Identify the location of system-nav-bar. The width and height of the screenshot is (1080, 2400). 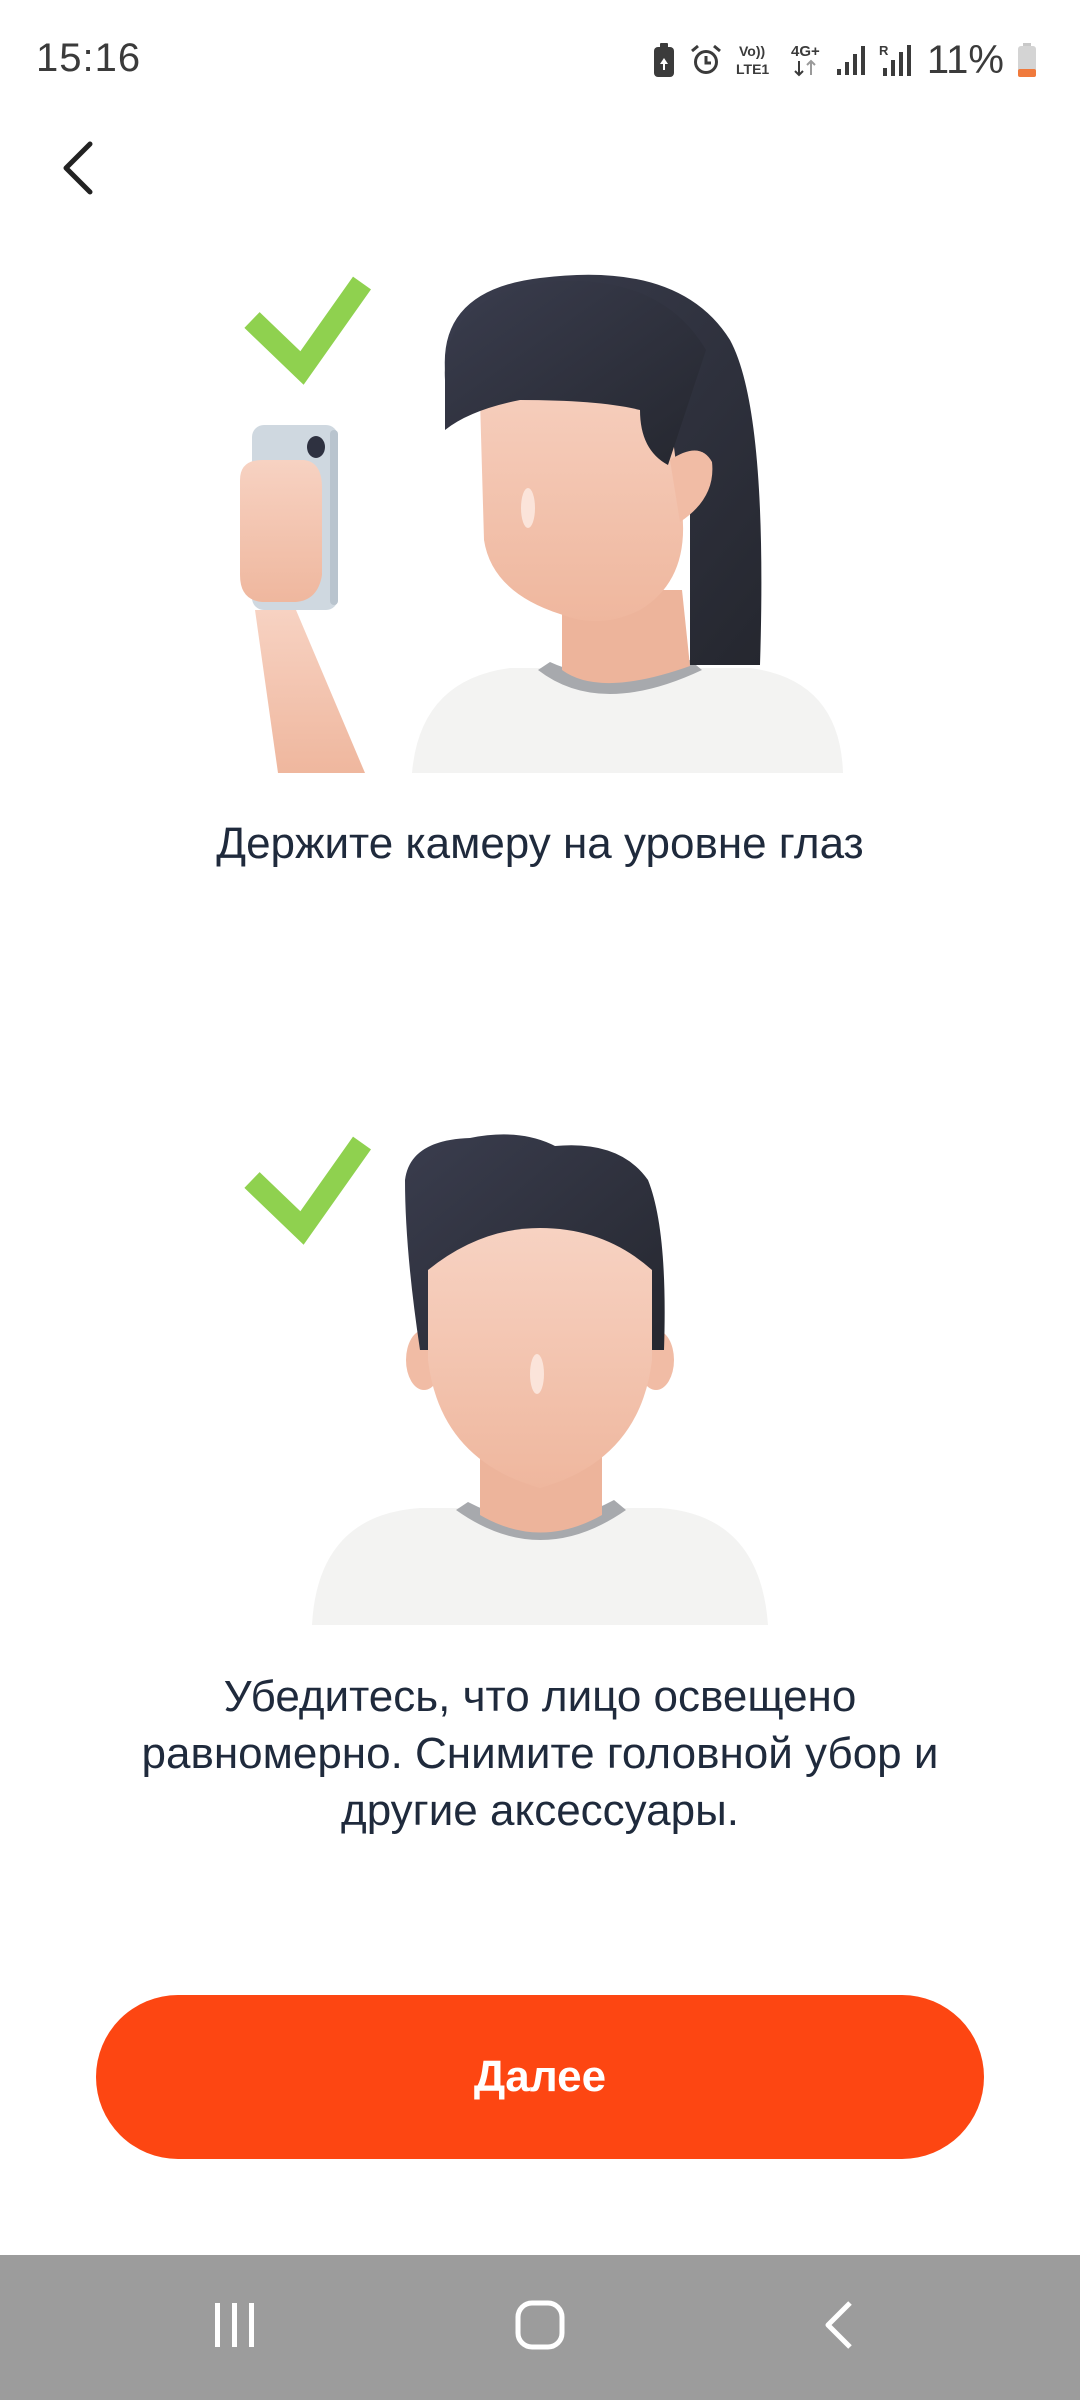
(540, 2327).